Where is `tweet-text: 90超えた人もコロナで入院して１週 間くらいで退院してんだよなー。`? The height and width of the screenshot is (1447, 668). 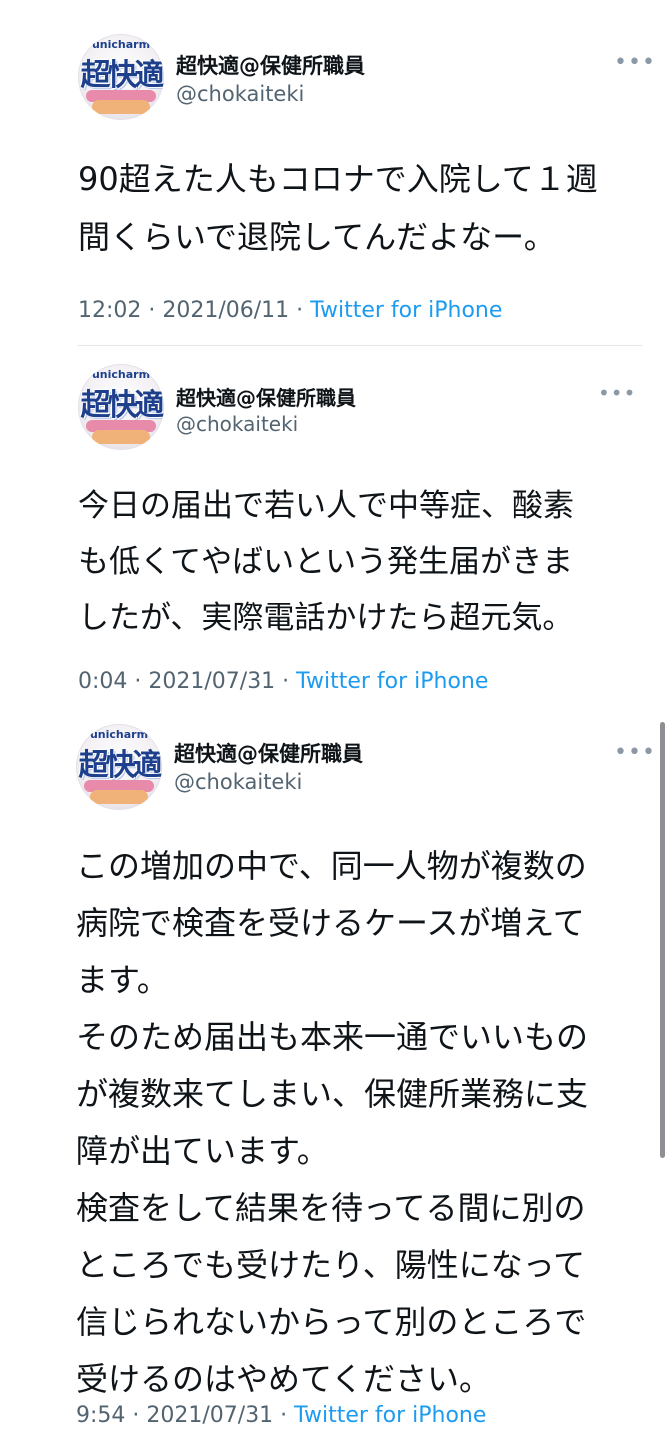 tweet-text: 90超えた人もコロナで入院して１週 間くらいで退院してんだよなー。 is located at coordinates (338, 208).